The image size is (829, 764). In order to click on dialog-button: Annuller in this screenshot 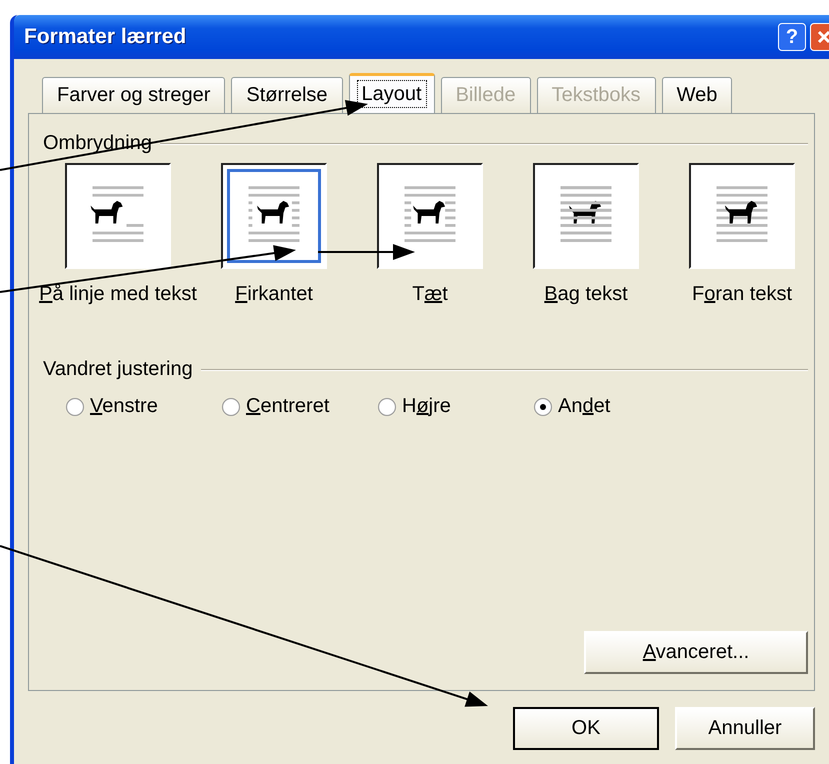, I will do `click(745, 728)`.